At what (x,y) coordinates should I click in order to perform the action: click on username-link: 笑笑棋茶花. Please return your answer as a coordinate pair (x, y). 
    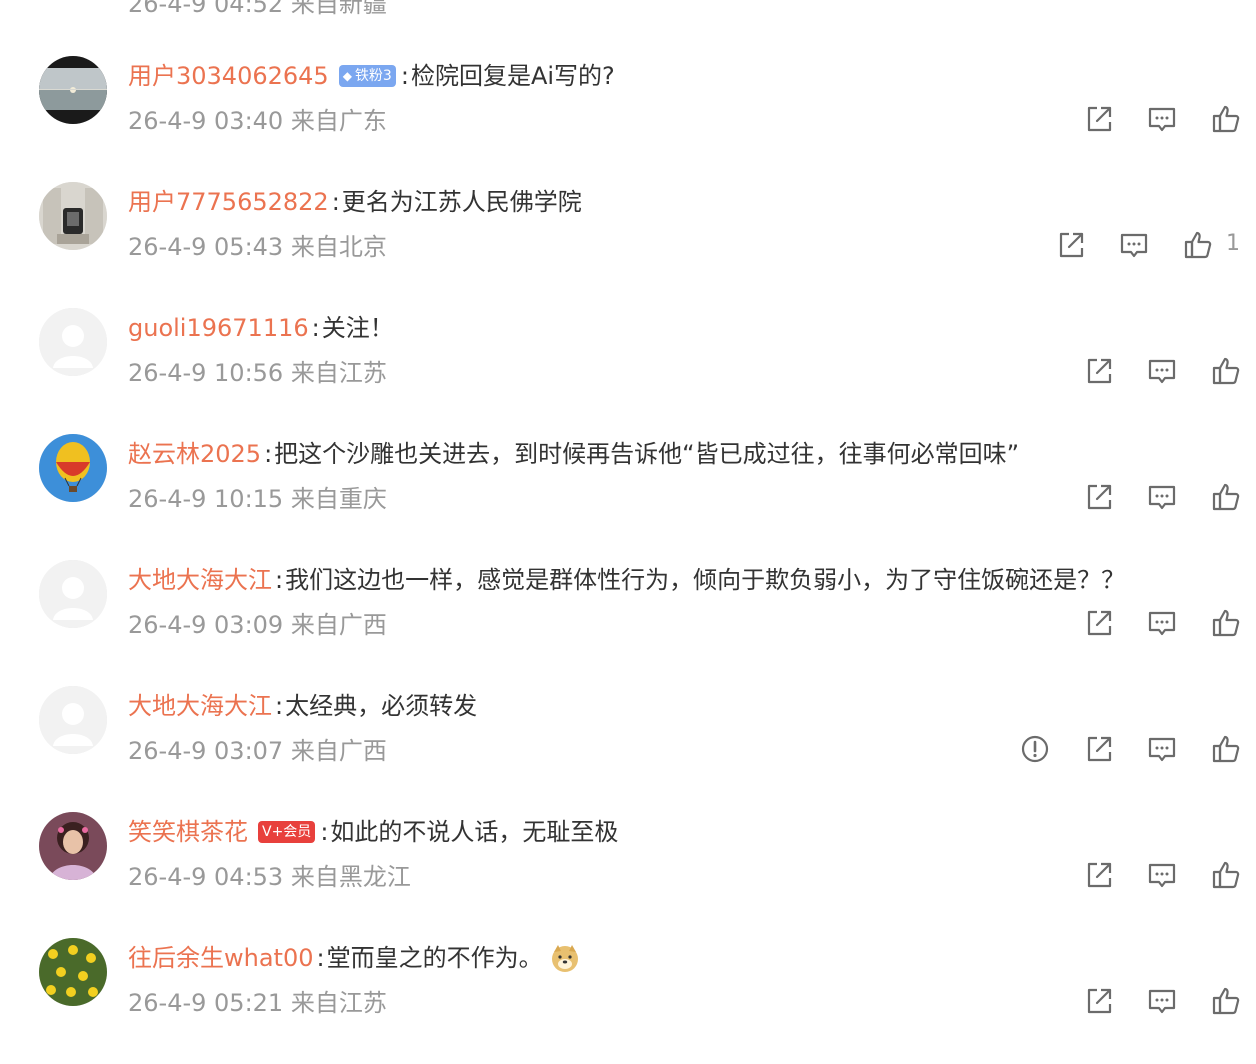
    Looking at the image, I should click on (188, 832).